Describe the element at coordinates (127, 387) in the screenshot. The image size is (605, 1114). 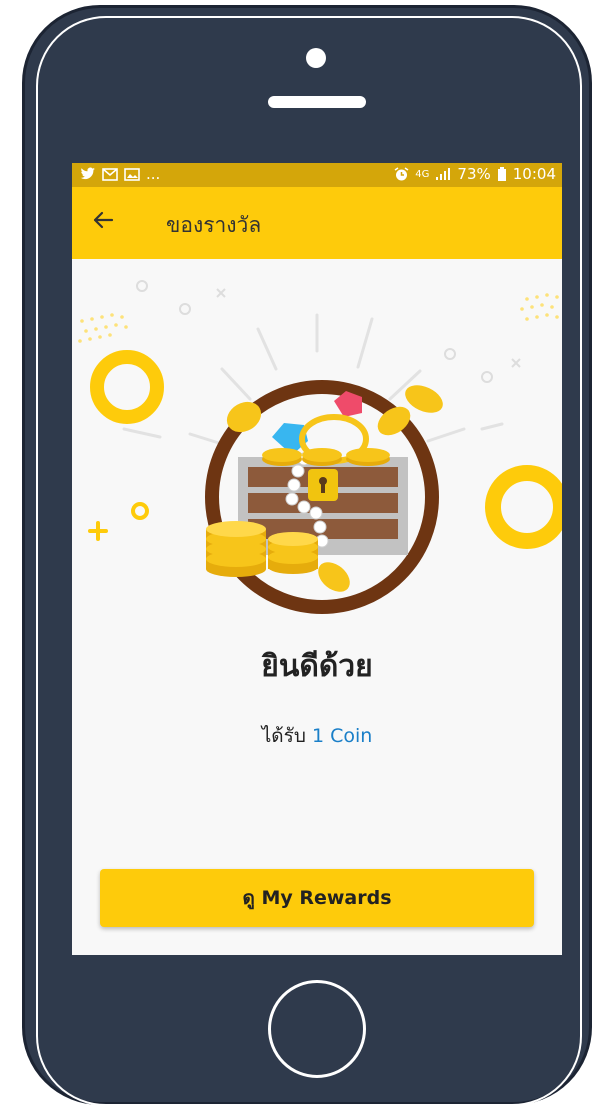
I see `yellow-ring-left` at that location.